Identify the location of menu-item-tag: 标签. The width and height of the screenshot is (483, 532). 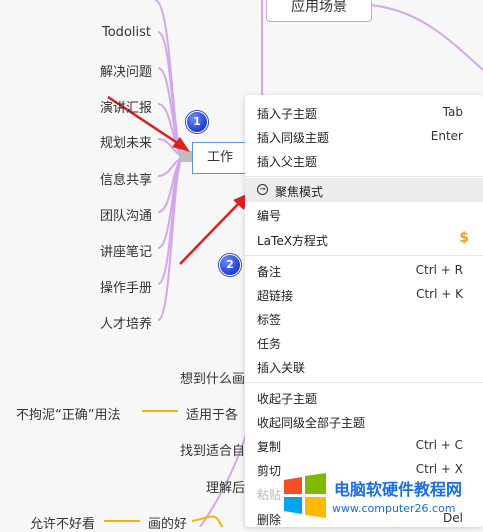
(364, 318).